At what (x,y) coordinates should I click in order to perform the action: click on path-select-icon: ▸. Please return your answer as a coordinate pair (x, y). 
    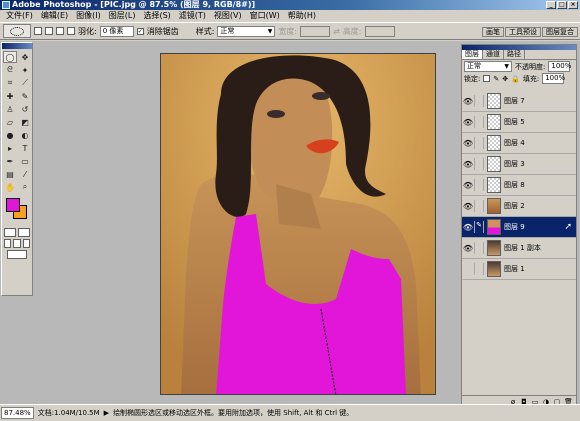
    Looking at the image, I should click on (10, 148).